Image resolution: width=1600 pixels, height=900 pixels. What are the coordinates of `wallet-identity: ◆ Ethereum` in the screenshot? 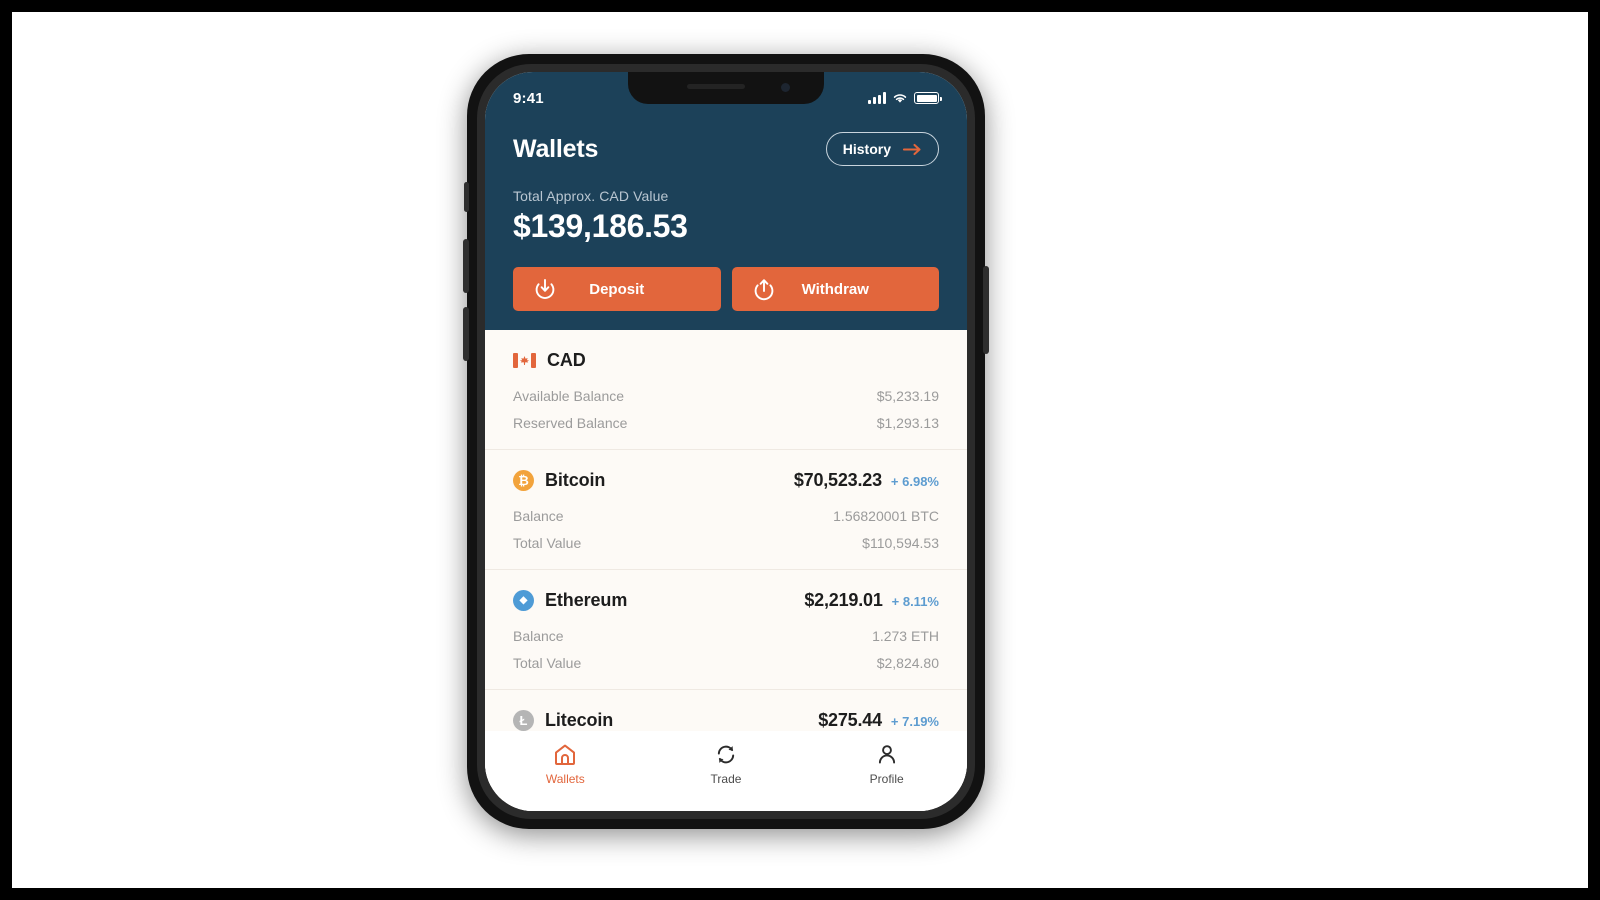 It's located at (570, 600).